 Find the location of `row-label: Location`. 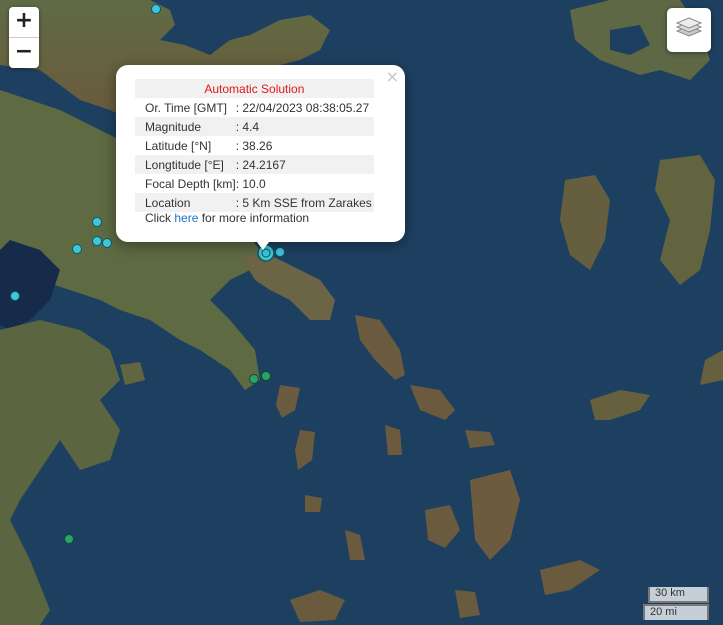

row-label: Location is located at coordinates (185, 202).